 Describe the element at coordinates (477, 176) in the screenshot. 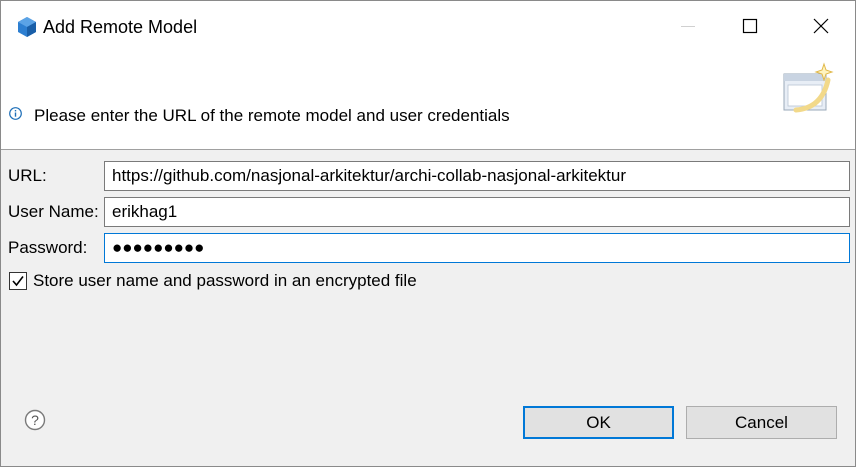

I see `url-input` at that location.